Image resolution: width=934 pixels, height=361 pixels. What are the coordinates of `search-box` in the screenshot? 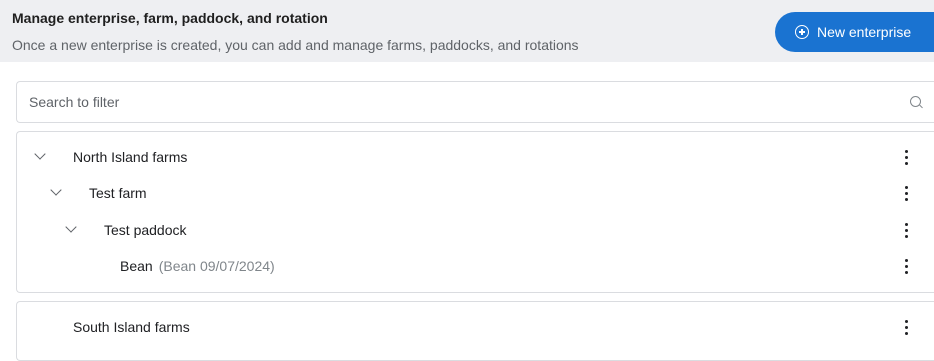 It's located at (475, 102).